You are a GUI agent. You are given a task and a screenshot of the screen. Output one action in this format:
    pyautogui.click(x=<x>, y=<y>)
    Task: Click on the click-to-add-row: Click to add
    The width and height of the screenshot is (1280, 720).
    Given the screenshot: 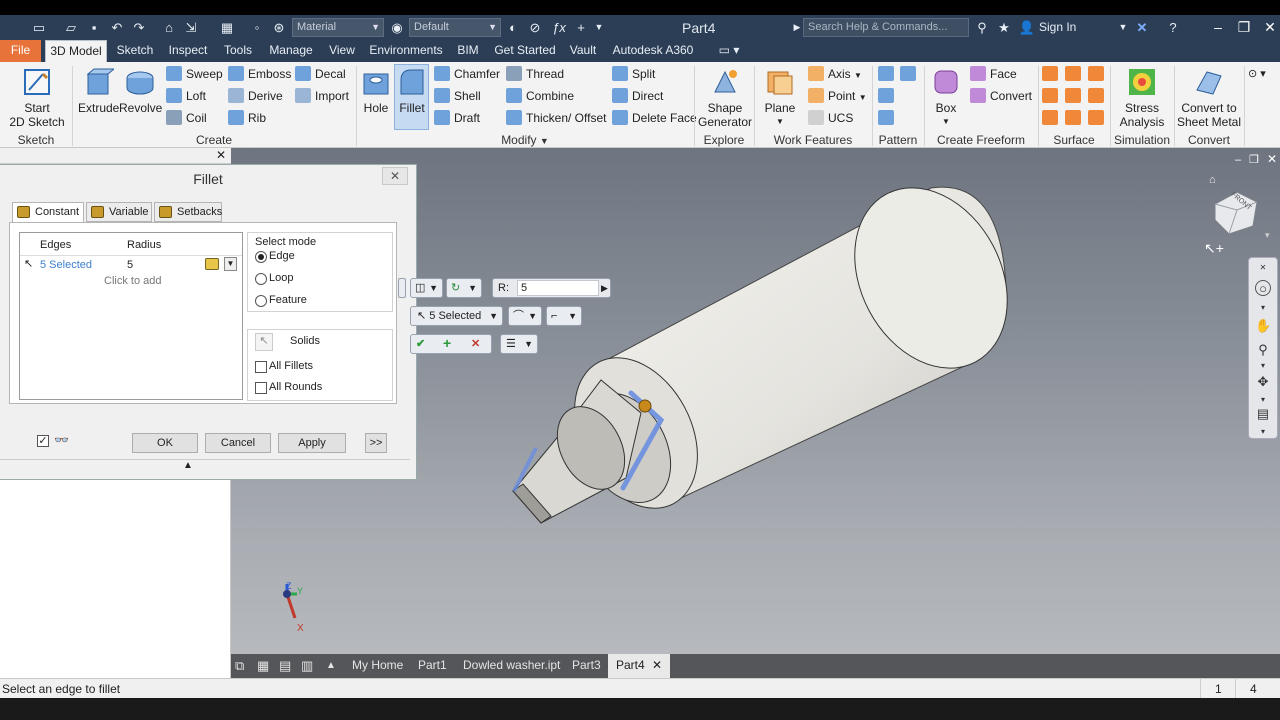 What is the action you would take?
    pyautogui.click(x=132, y=281)
    